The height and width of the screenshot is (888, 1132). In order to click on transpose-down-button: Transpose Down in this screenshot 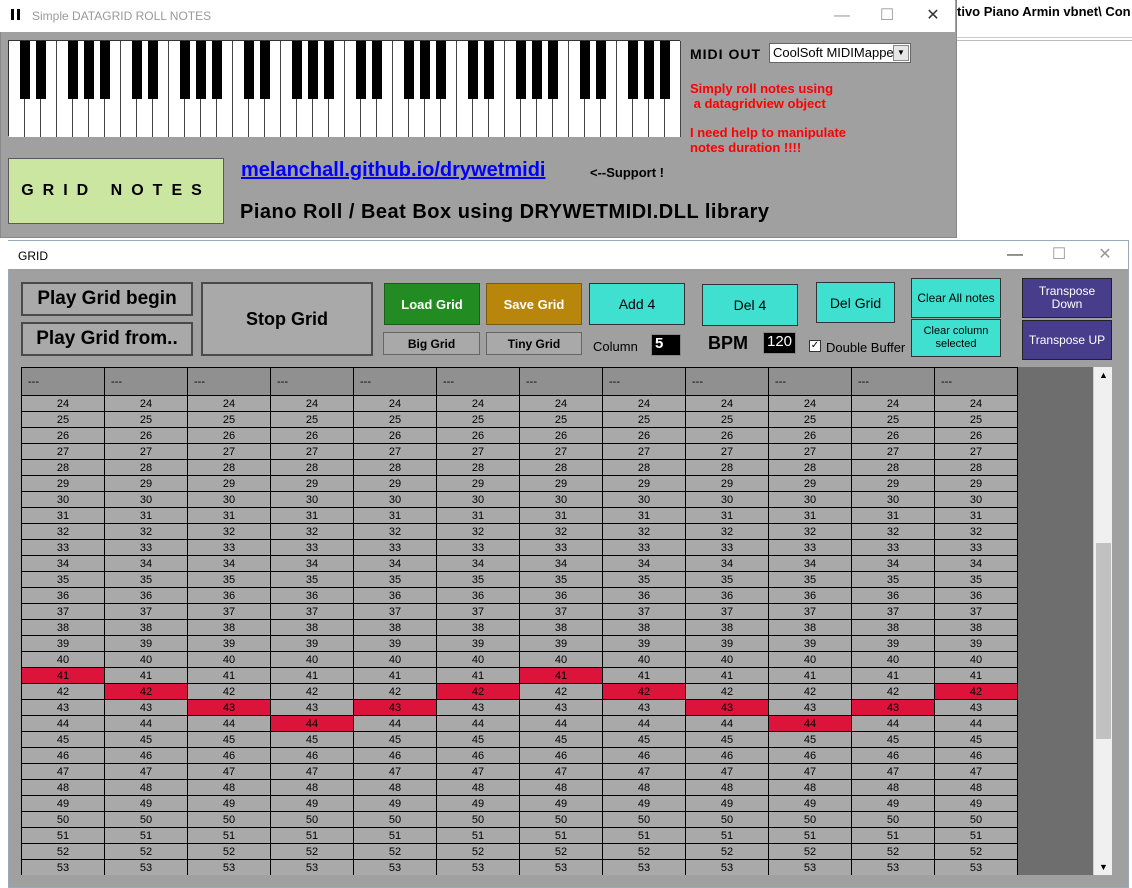, I will do `click(1067, 298)`.